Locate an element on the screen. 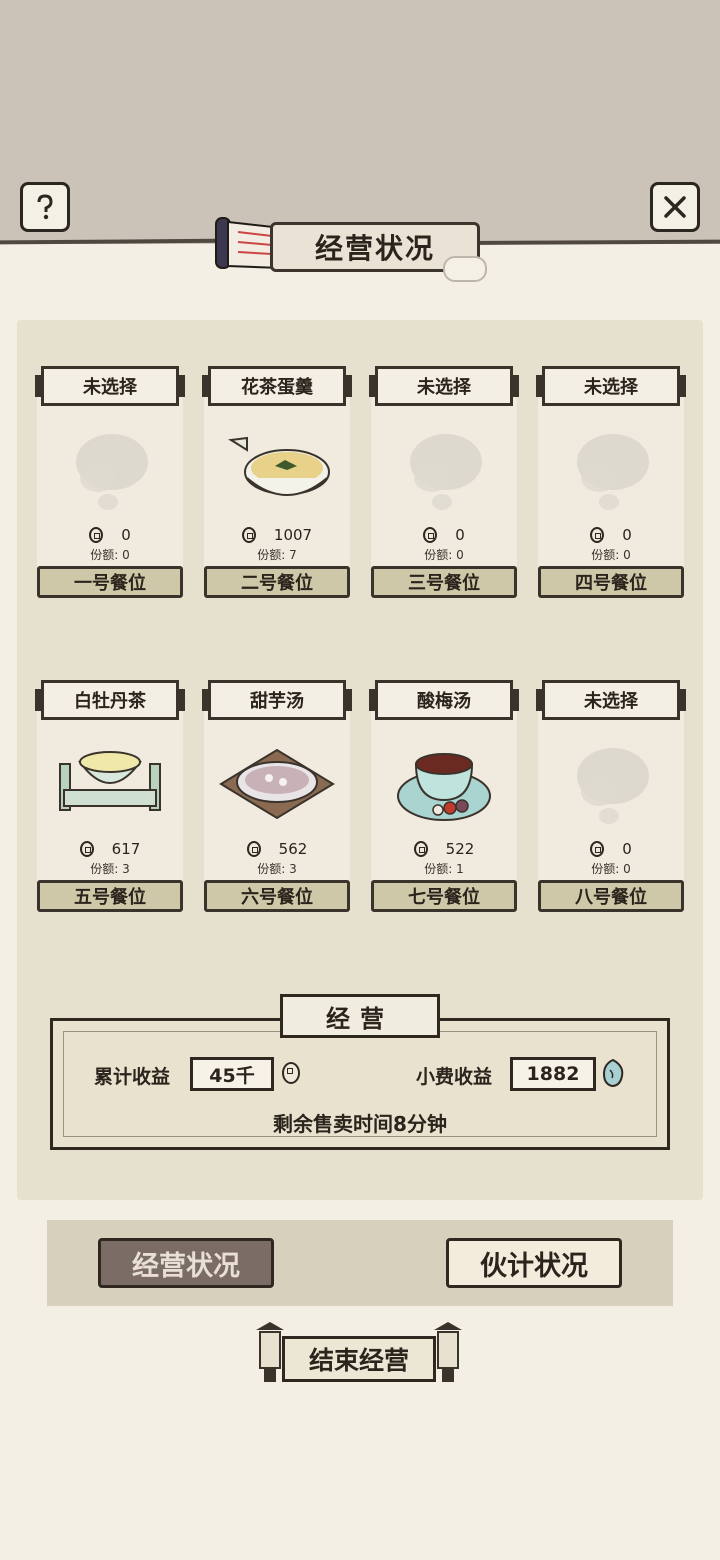  slot-price: 1007 is located at coordinates (293, 535).